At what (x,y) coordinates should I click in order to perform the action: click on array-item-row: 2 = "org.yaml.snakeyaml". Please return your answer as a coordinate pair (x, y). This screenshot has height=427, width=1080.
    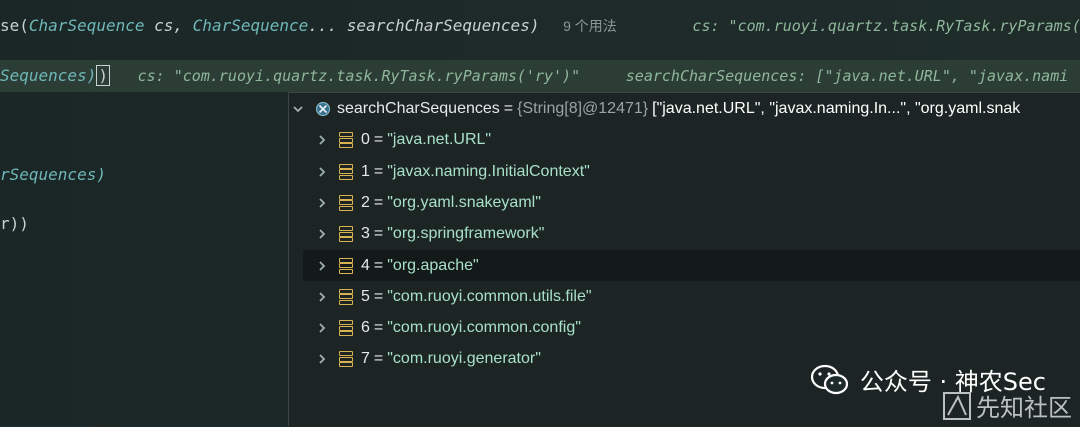
    Looking at the image, I should click on (684, 202).